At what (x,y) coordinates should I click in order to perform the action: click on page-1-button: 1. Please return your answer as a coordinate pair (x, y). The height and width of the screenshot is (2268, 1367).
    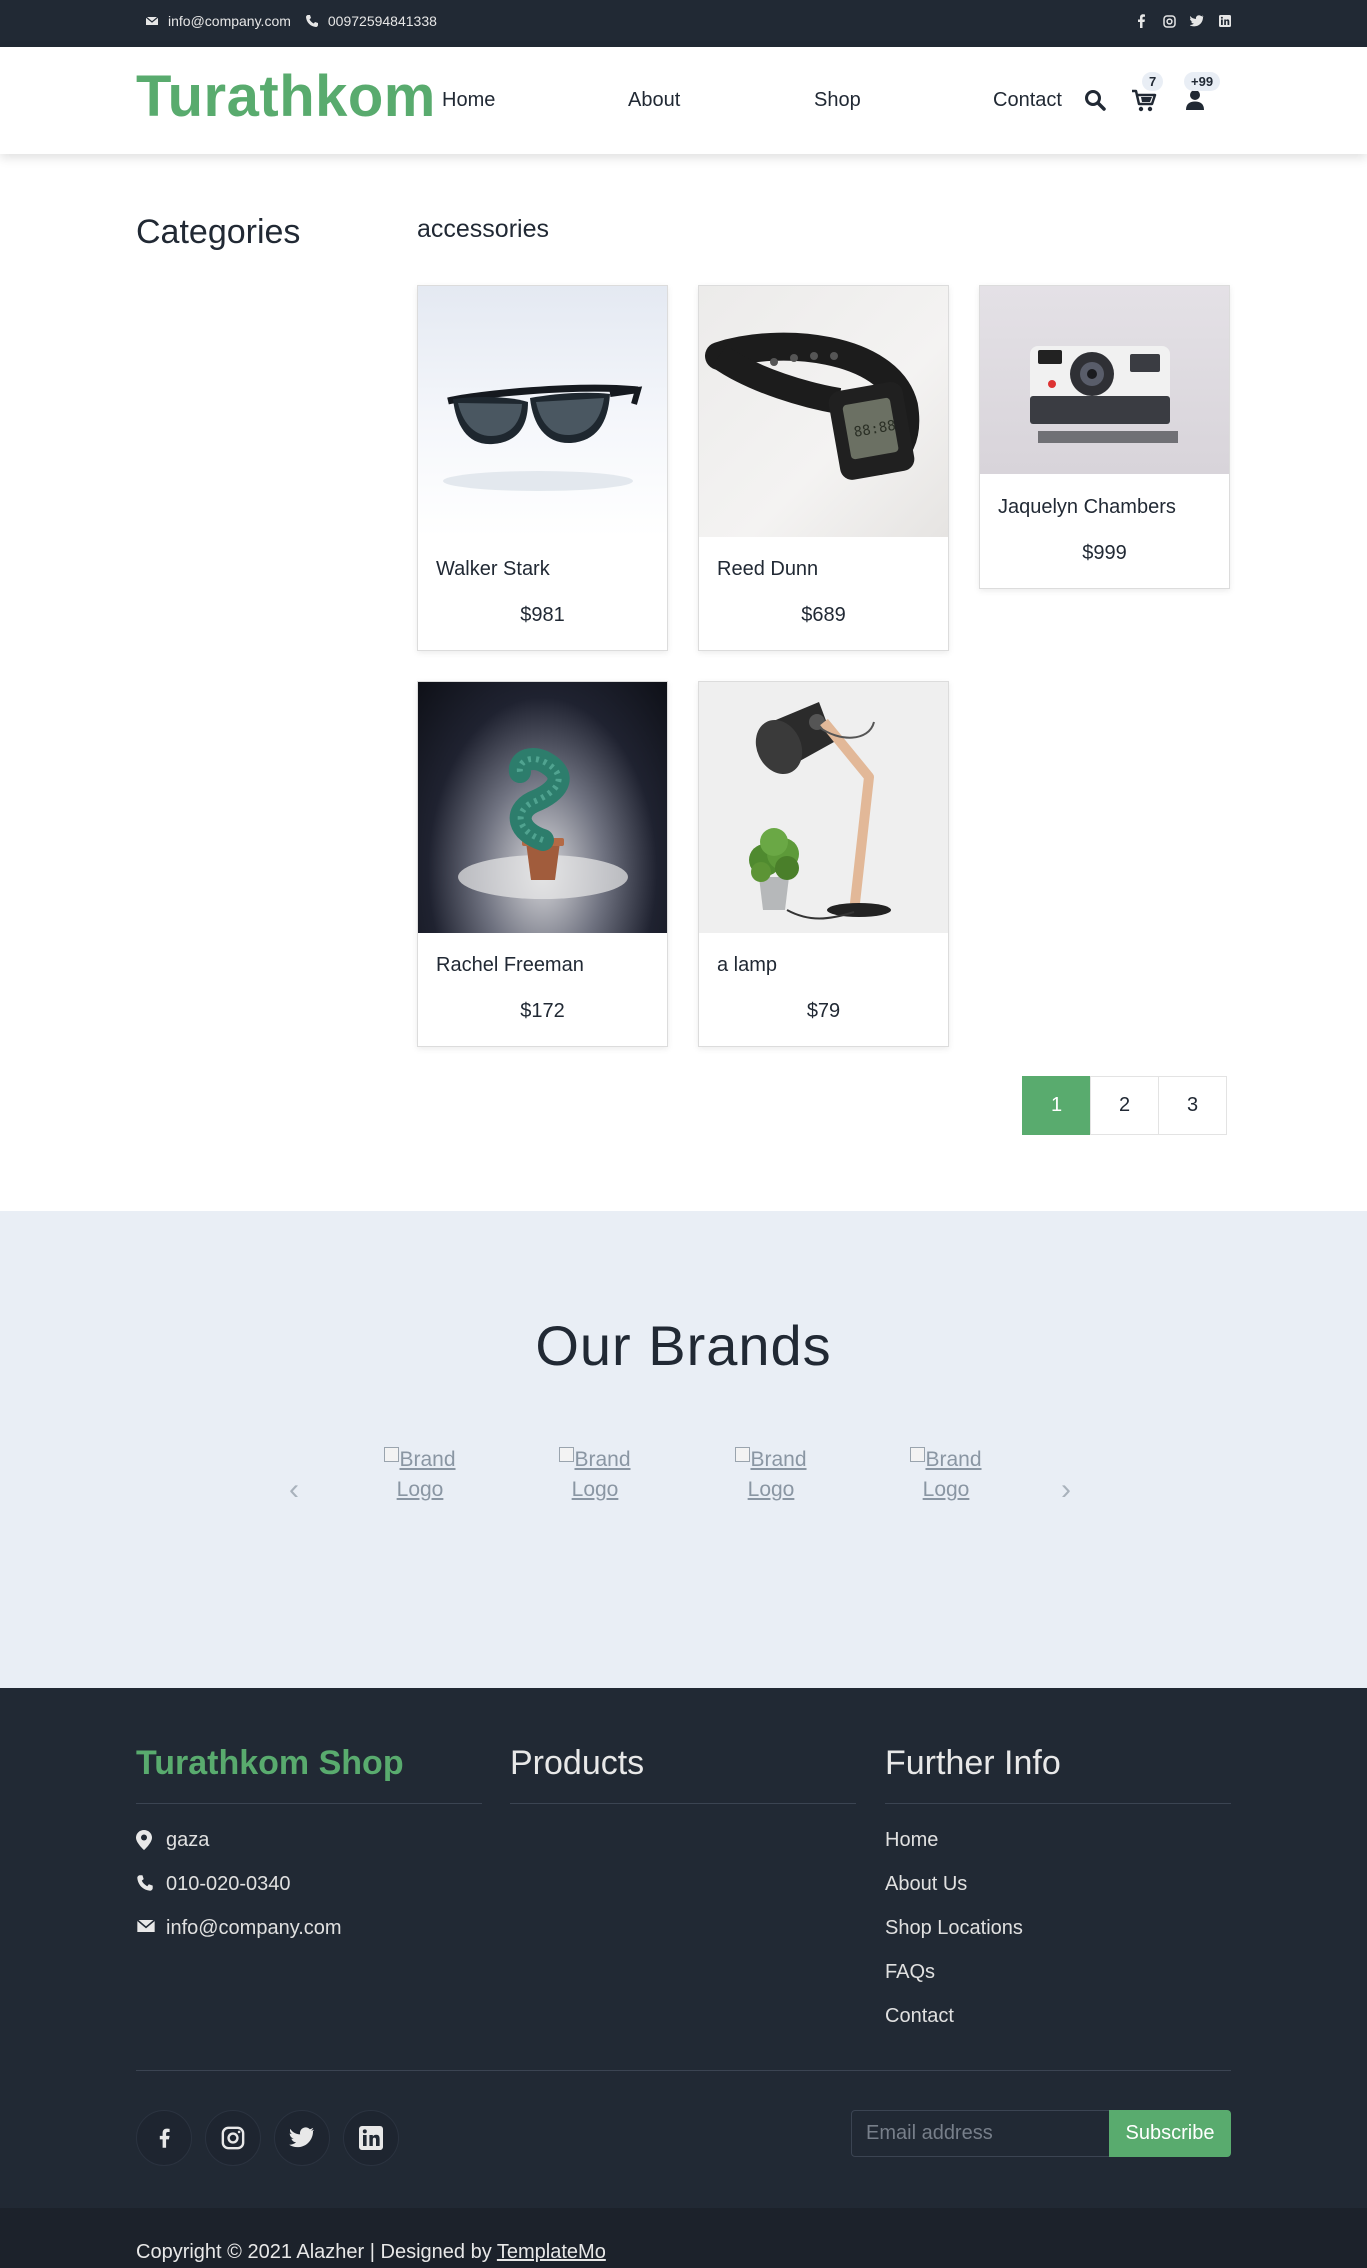
    Looking at the image, I should click on (1056, 1105).